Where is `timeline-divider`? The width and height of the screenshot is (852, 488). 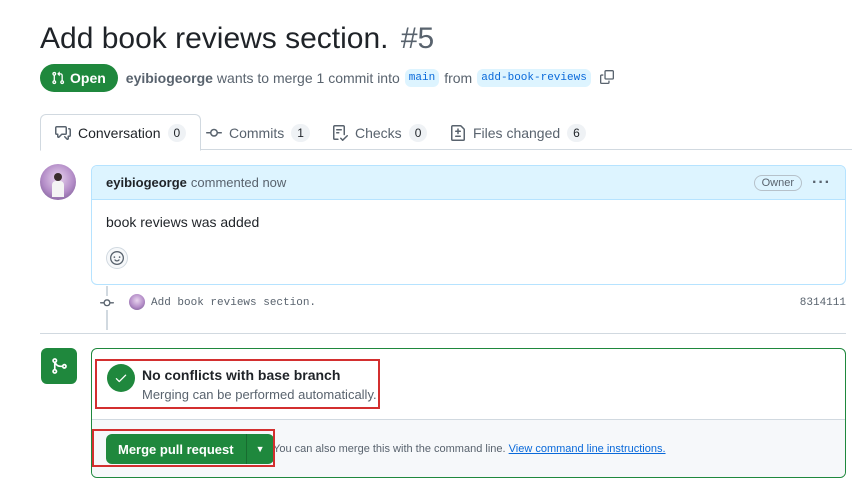
timeline-divider is located at coordinates (443, 333).